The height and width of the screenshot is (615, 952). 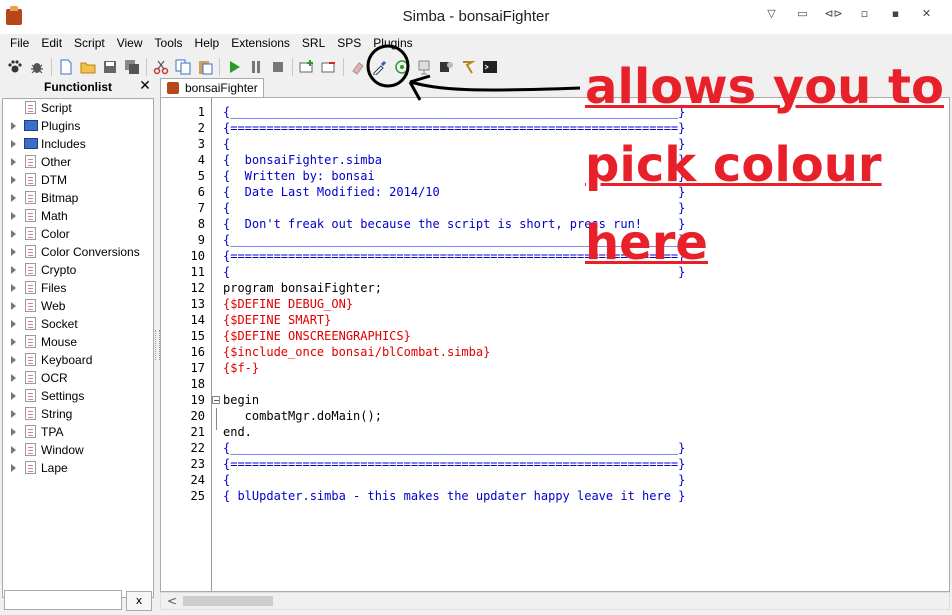 I want to click on menu-extensions: Extensions, so click(x=260, y=43).